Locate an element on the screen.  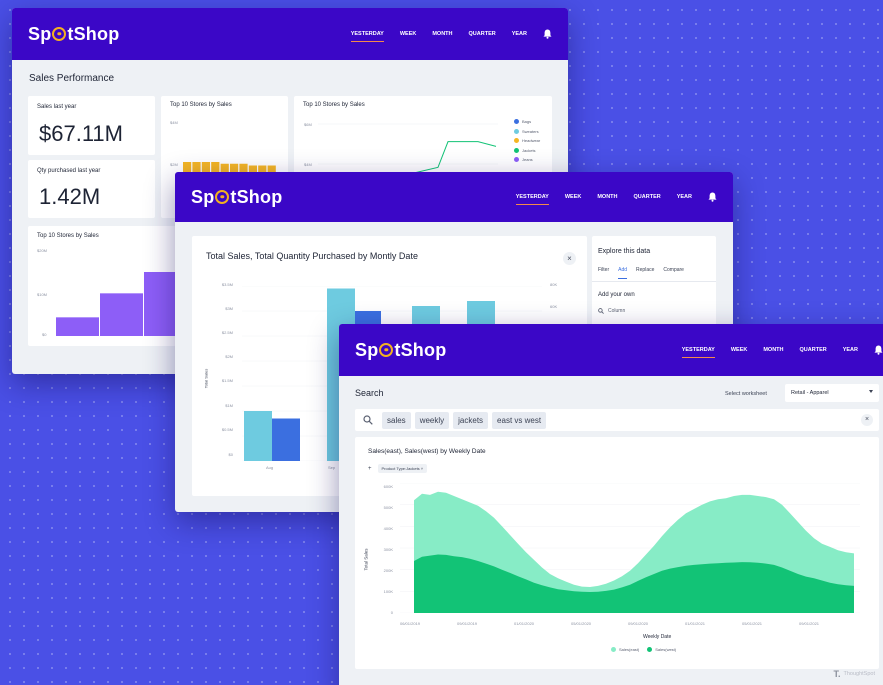
series-line is located at coordinates (452, 158).